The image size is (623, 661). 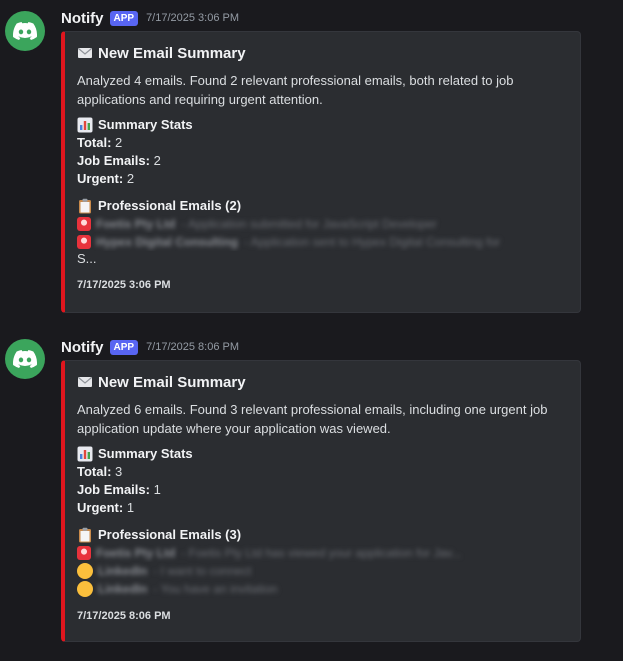 I want to click on timestamp: 7/17/2025 8:06 PM, so click(x=192, y=347).